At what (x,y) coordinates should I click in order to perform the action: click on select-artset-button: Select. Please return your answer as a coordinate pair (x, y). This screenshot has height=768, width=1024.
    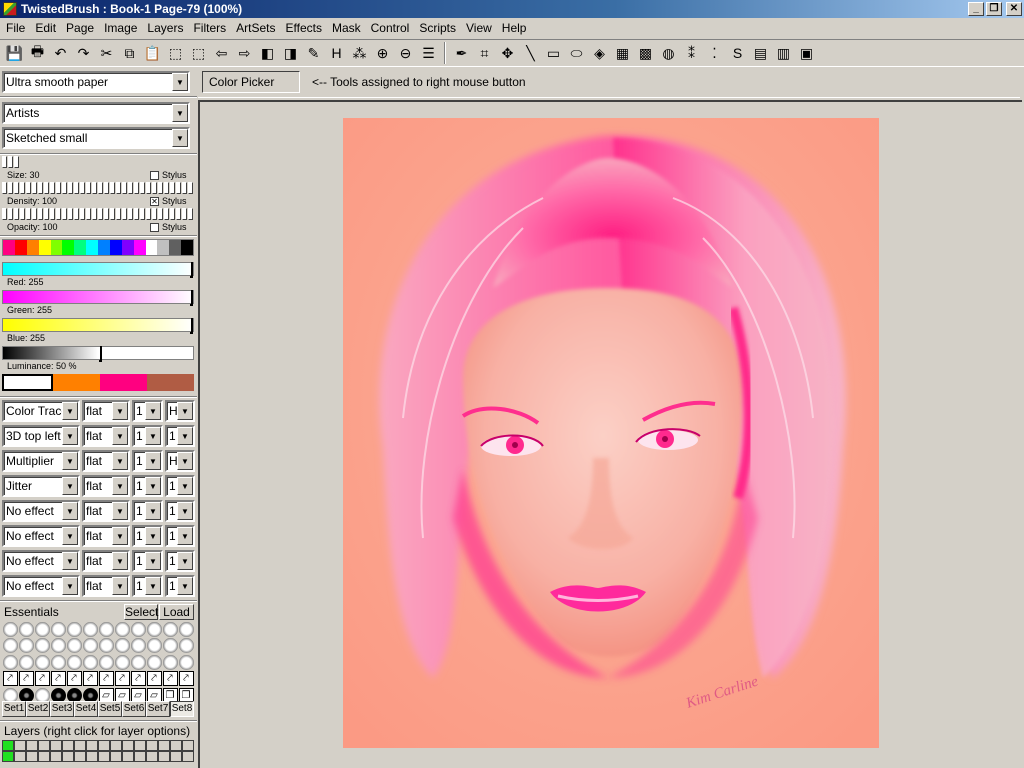
    Looking at the image, I should click on (141, 612).